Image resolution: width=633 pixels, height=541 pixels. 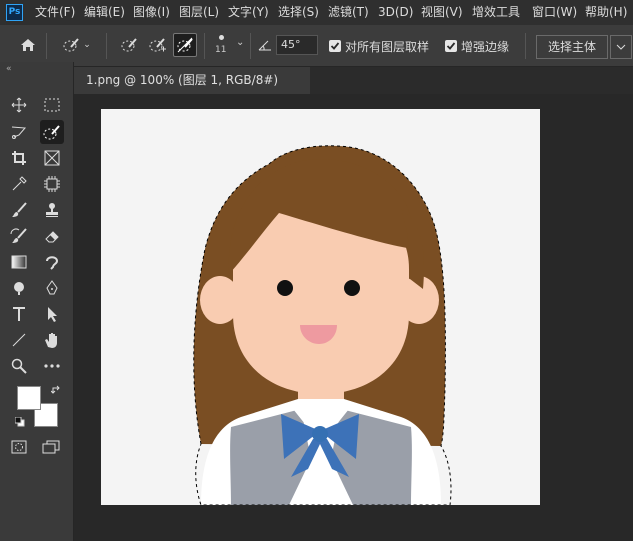 I want to click on brush-tool, so click(x=19, y=210).